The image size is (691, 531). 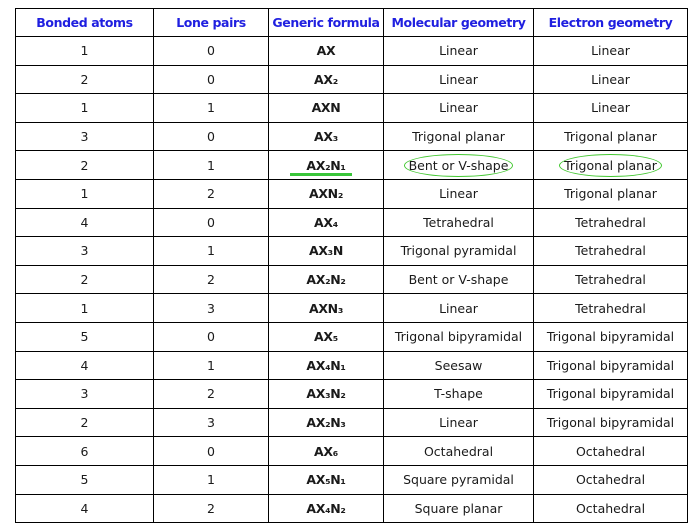 I want to click on header-lone-pairs: Lone pairs, so click(x=211, y=22).